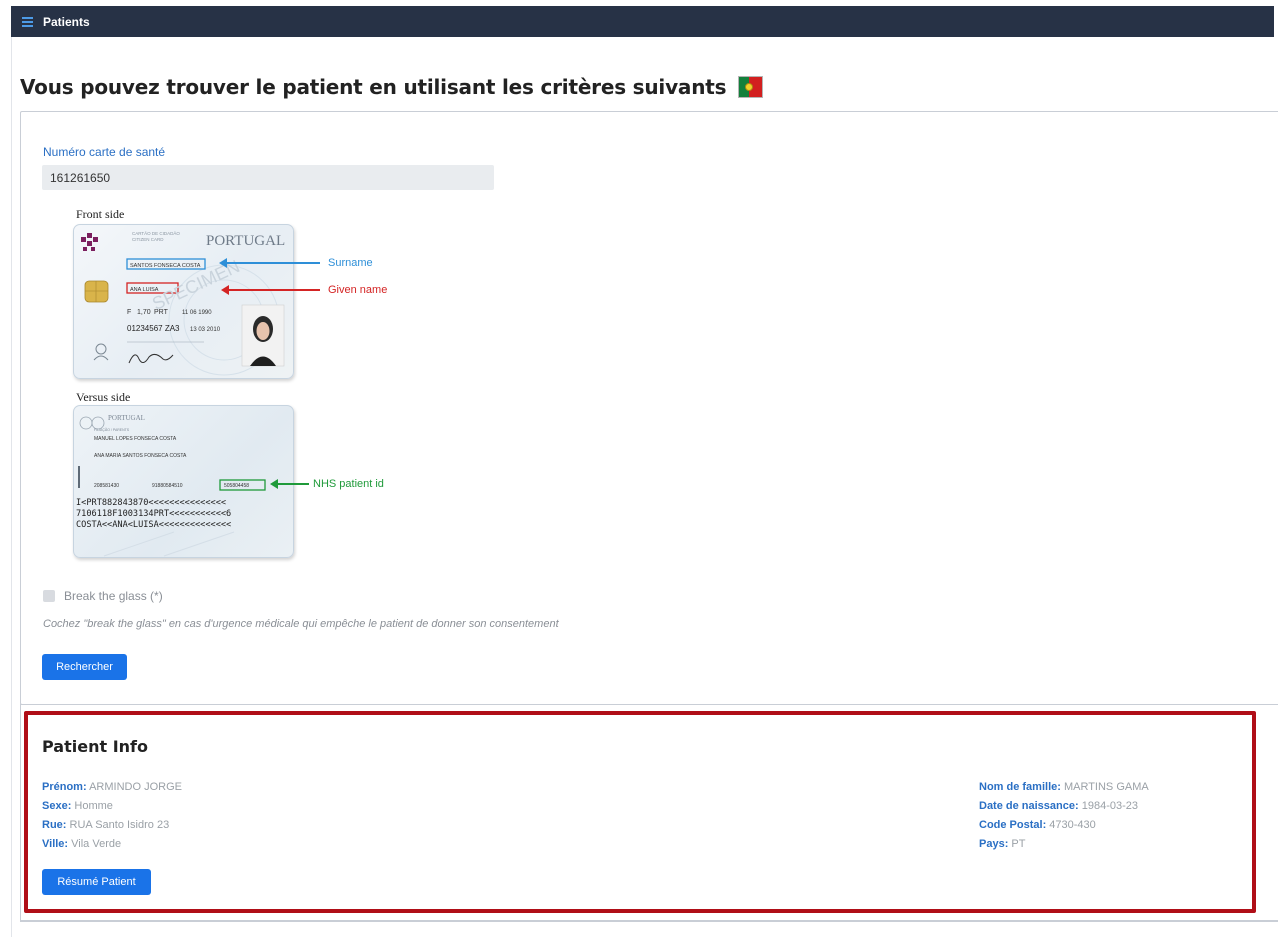  I want to click on svg-text: 91880584510, so click(167, 486).